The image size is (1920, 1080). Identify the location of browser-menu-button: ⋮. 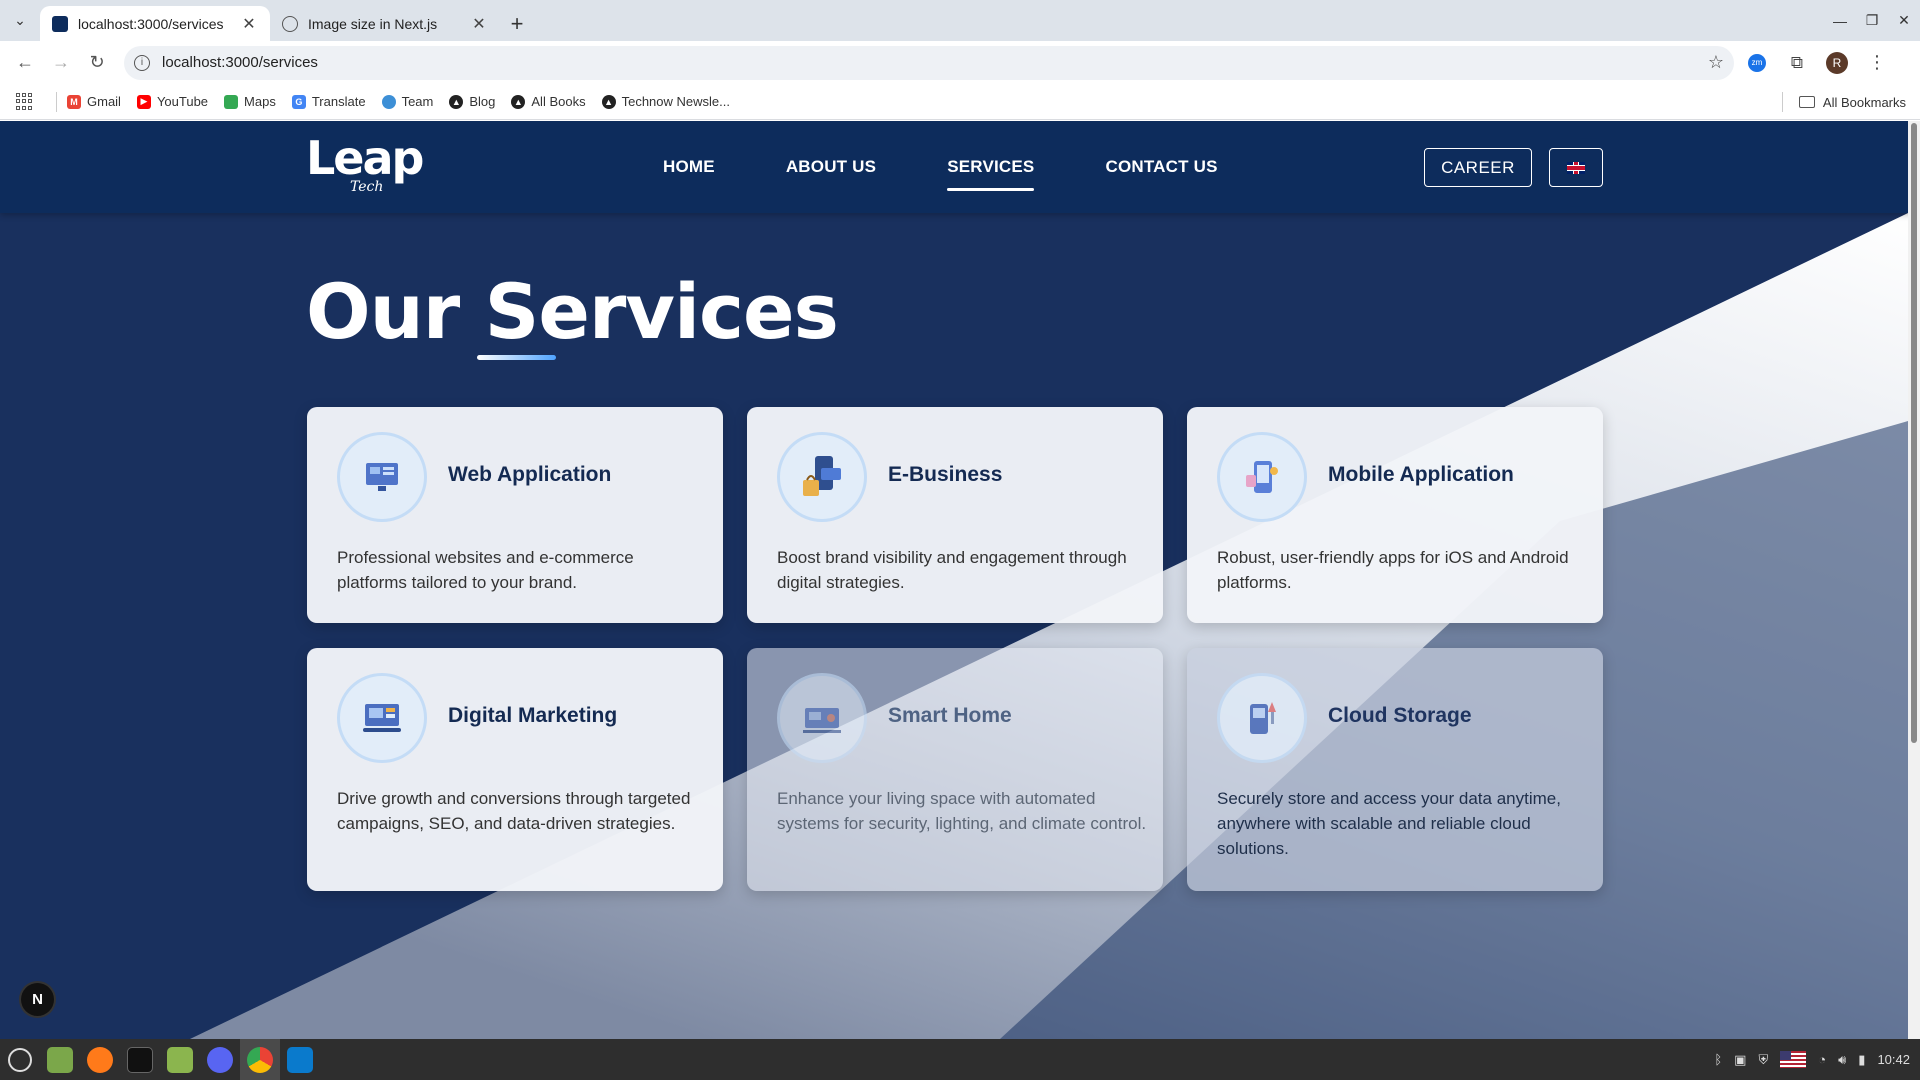
(1877, 63).